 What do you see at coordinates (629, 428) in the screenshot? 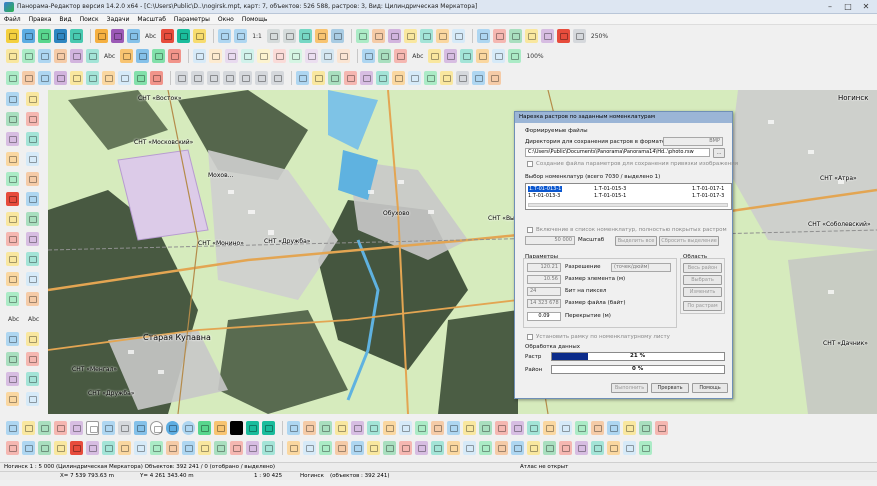
I see `sym-p-icon` at bounding box center [629, 428].